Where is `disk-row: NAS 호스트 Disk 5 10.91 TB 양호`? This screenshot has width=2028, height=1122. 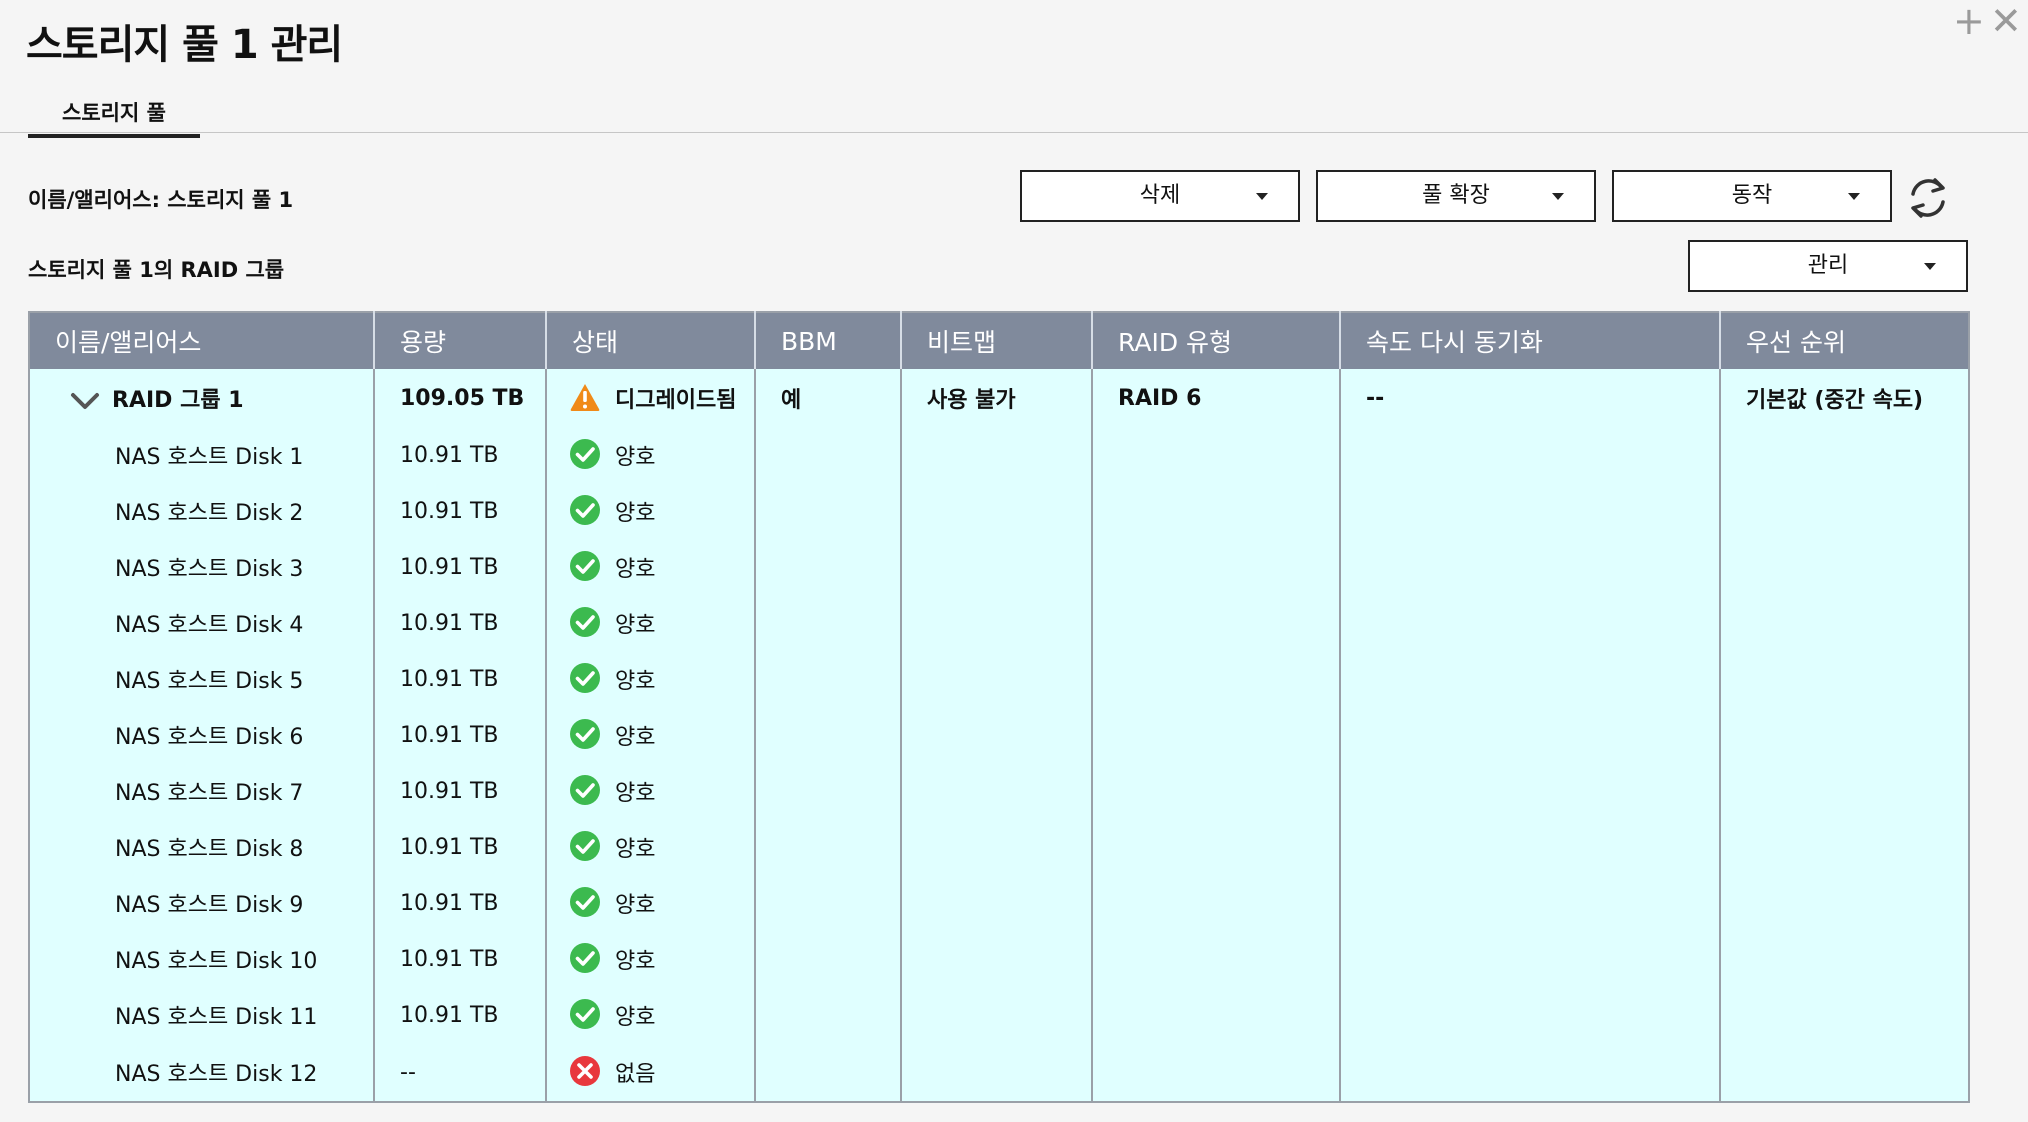
disk-row: NAS 호스트 Disk 5 10.91 TB 양호 is located at coordinates (999, 679).